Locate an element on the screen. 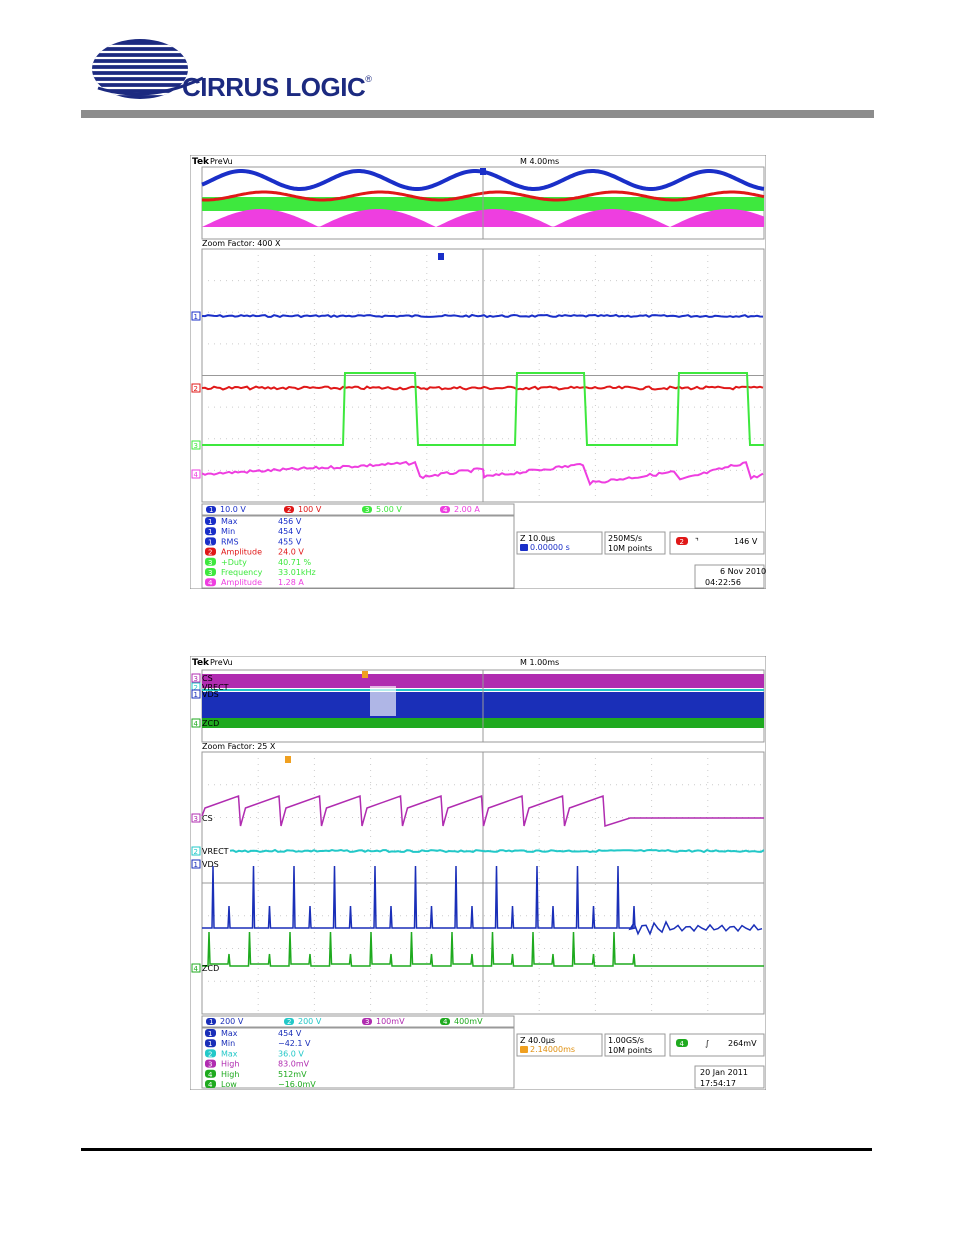 Image resolution: width=954 pixels, height=1235 pixels. date: 6 Nov 2010 is located at coordinates (743, 571).